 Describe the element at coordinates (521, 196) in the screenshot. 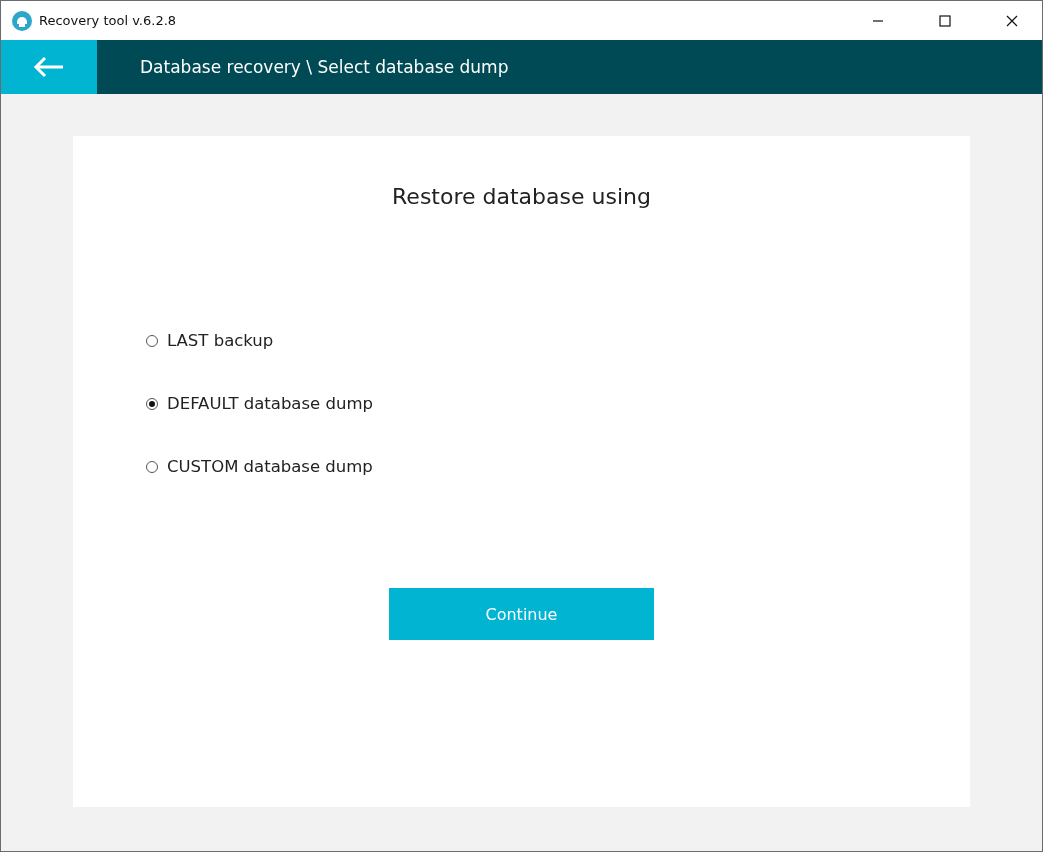

I see `card-heading: Restore database using` at that location.